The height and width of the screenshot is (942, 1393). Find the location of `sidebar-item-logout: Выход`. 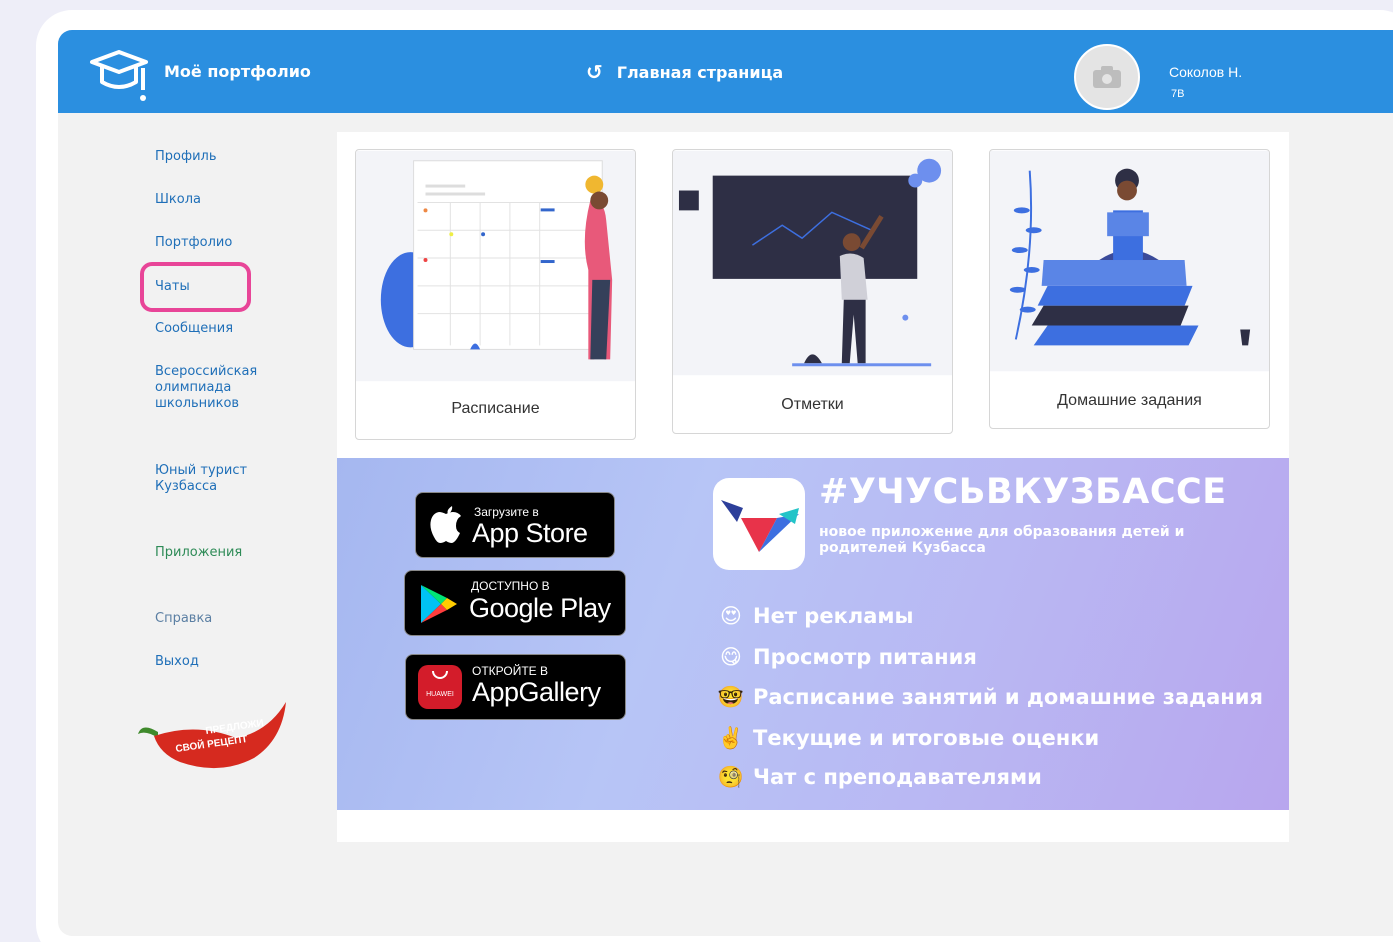

sidebar-item-logout: Выход is located at coordinates (177, 662).